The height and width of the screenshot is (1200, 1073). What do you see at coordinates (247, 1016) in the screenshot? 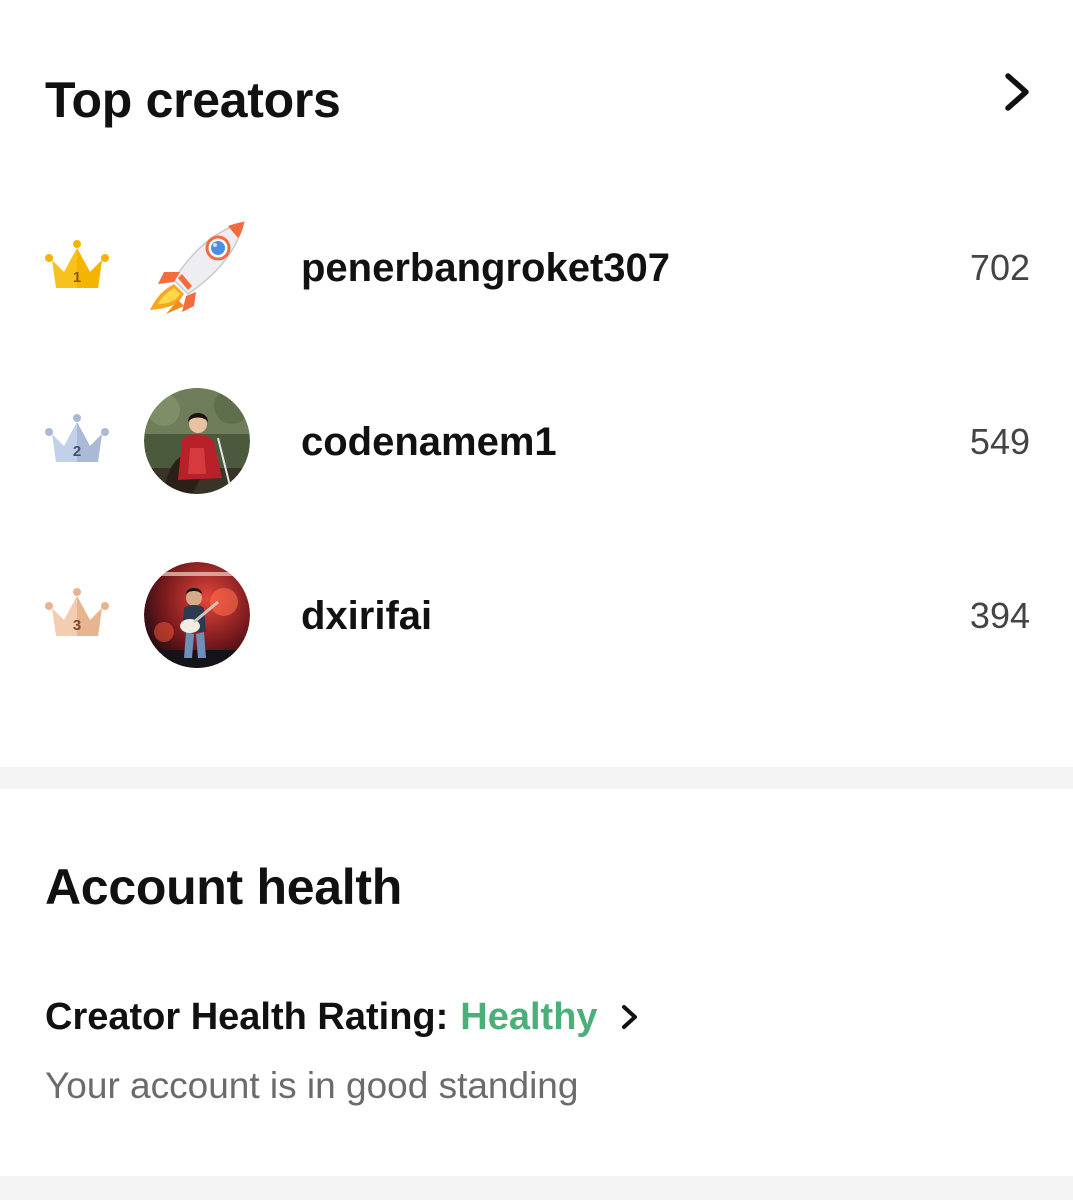
I see `rating-label: Creator Health Rating:` at bounding box center [247, 1016].